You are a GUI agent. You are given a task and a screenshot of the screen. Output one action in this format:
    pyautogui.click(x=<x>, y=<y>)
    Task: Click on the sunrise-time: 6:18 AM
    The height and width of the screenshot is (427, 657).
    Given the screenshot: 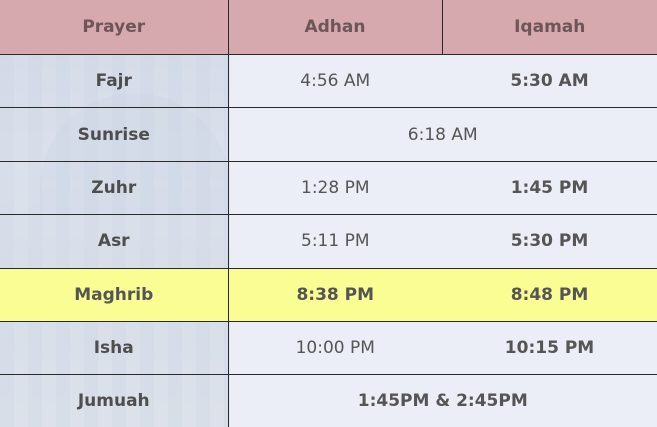 What is the action you would take?
    pyautogui.click(x=442, y=134)
    